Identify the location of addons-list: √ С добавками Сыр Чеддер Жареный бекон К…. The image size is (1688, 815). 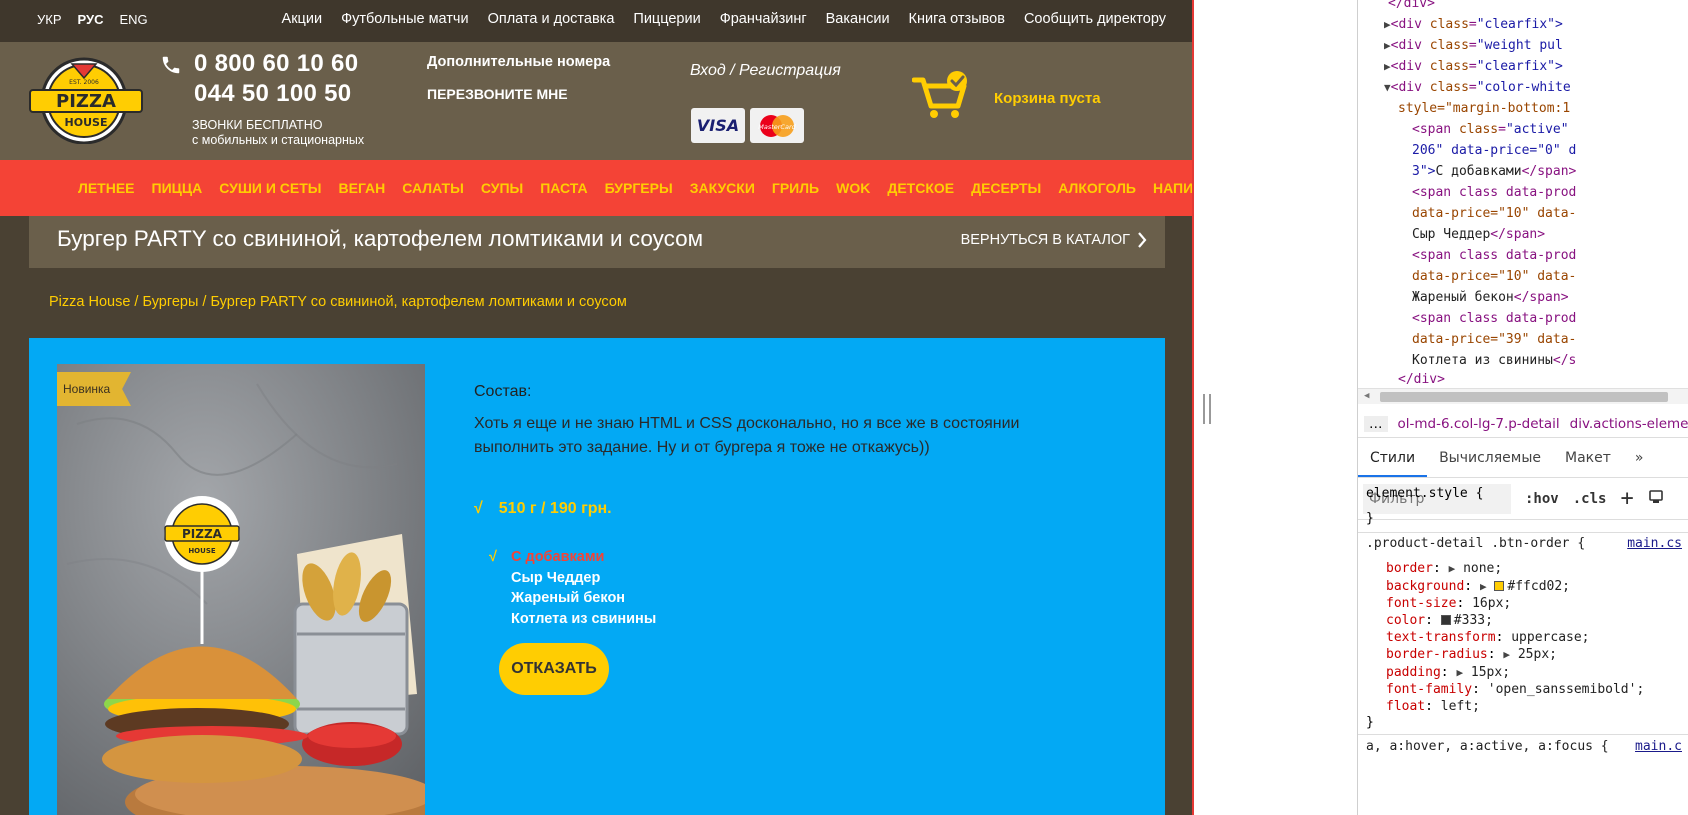
(572, 588).